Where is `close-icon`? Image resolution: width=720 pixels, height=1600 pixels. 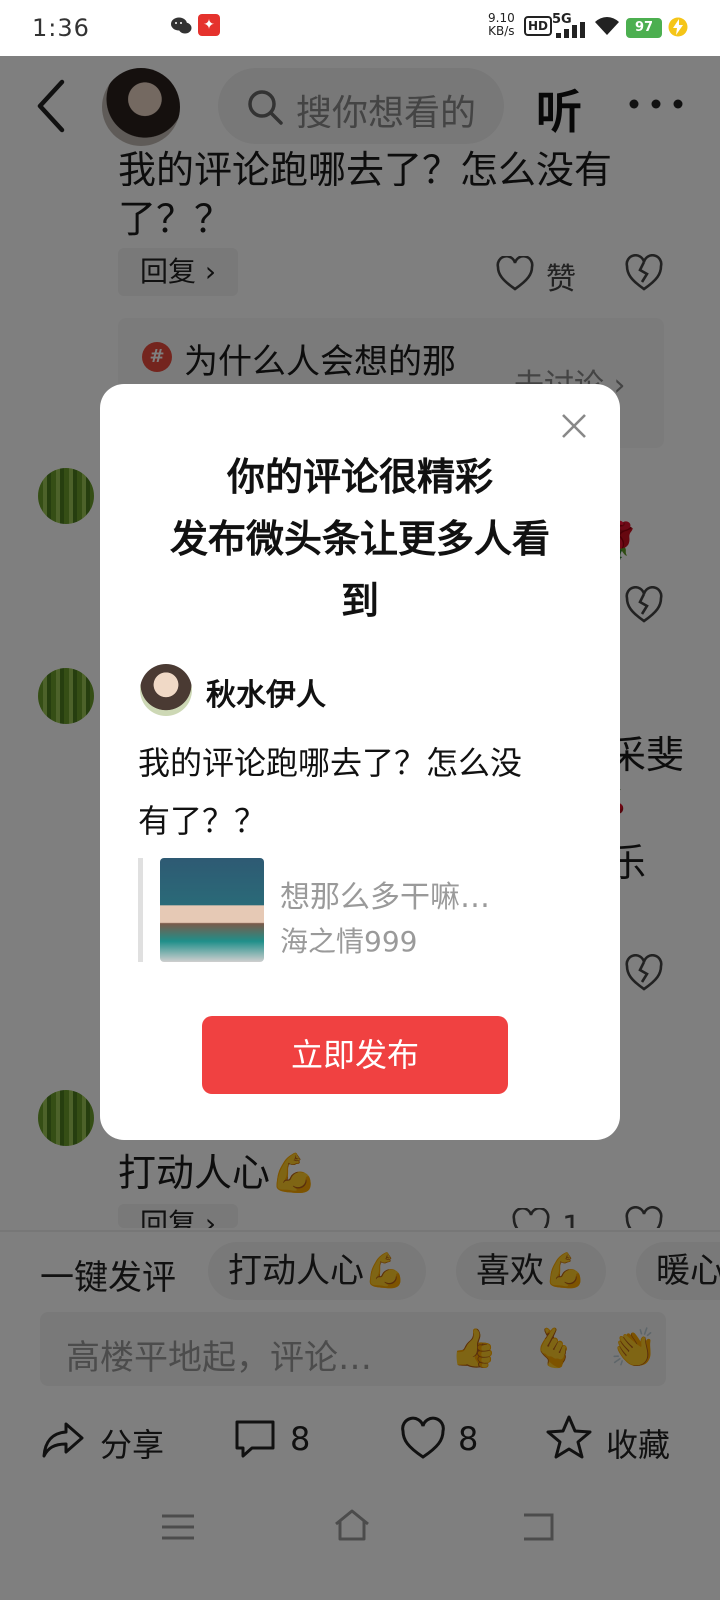 close-icon is located at coordinates (574, 426).